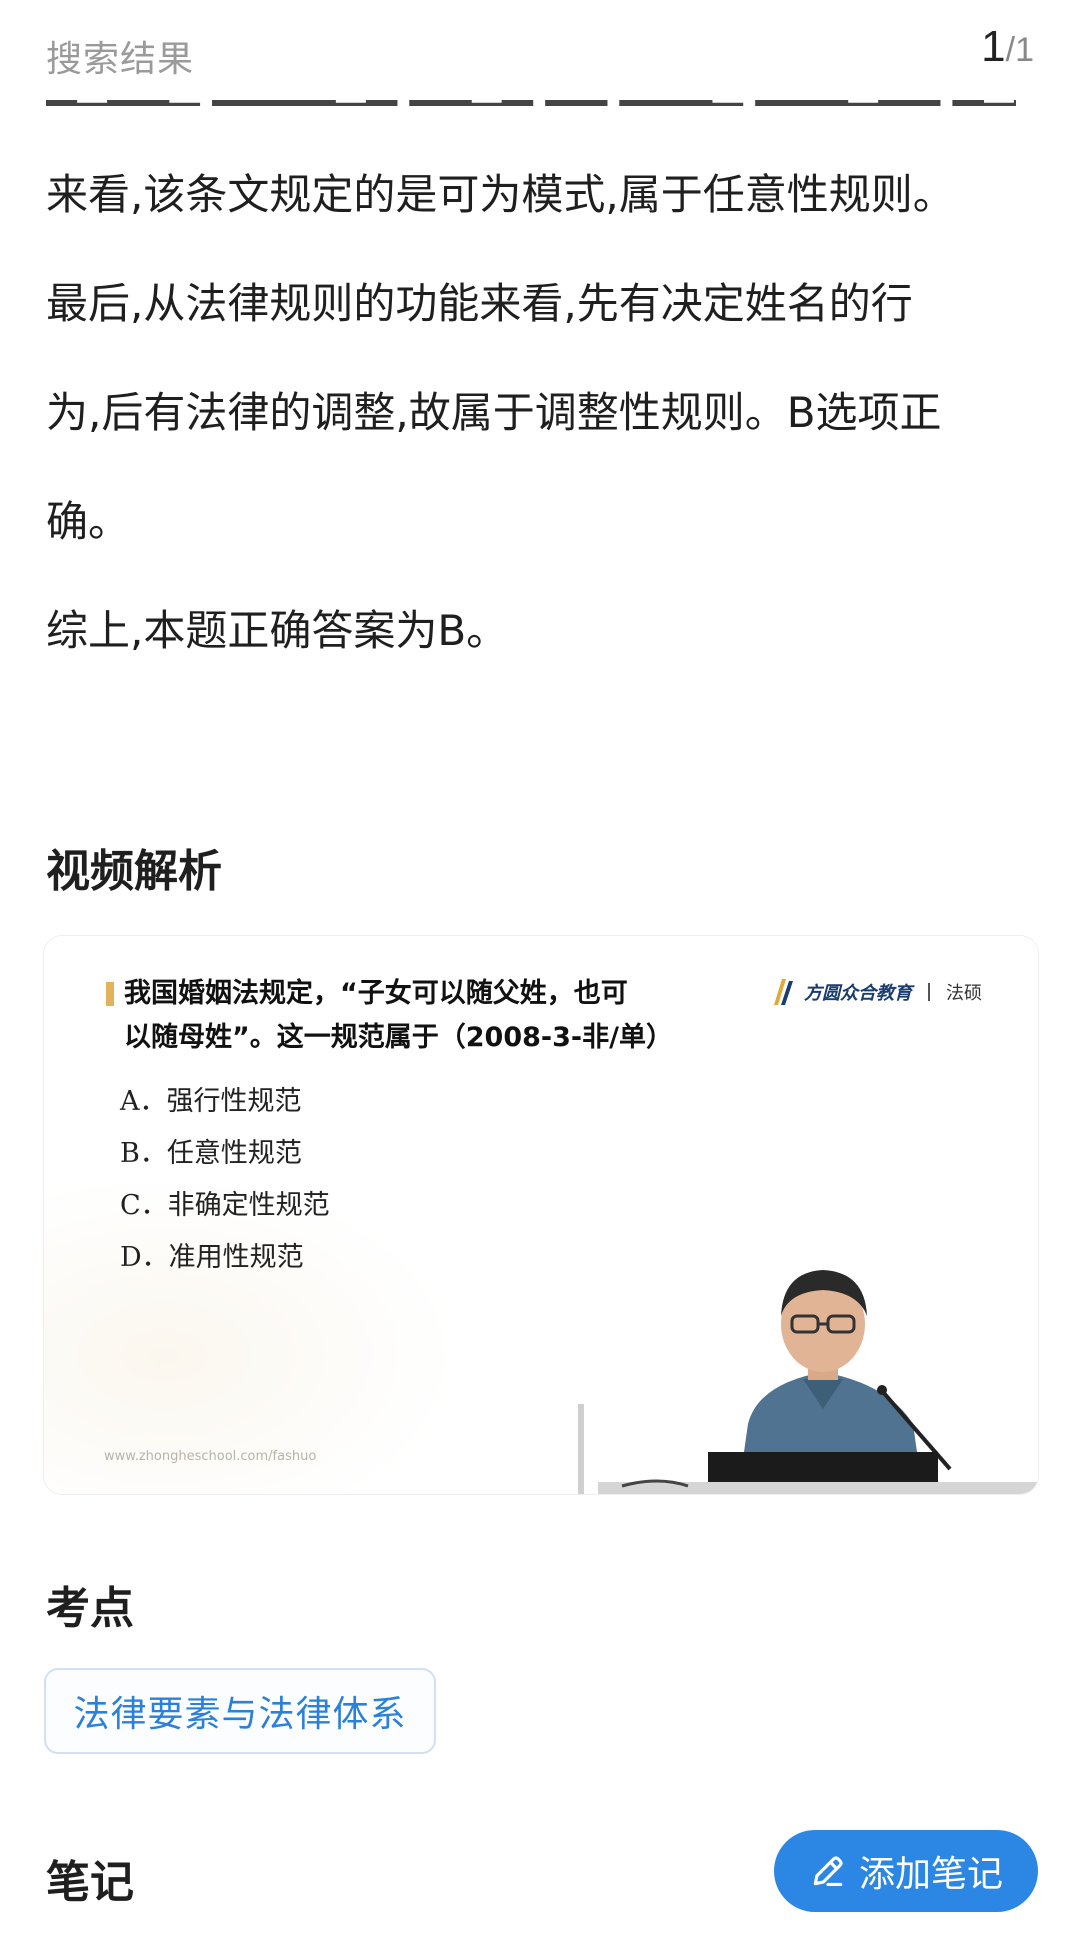  I want to click on exam-point-title: 考点, so click(90, 1608).